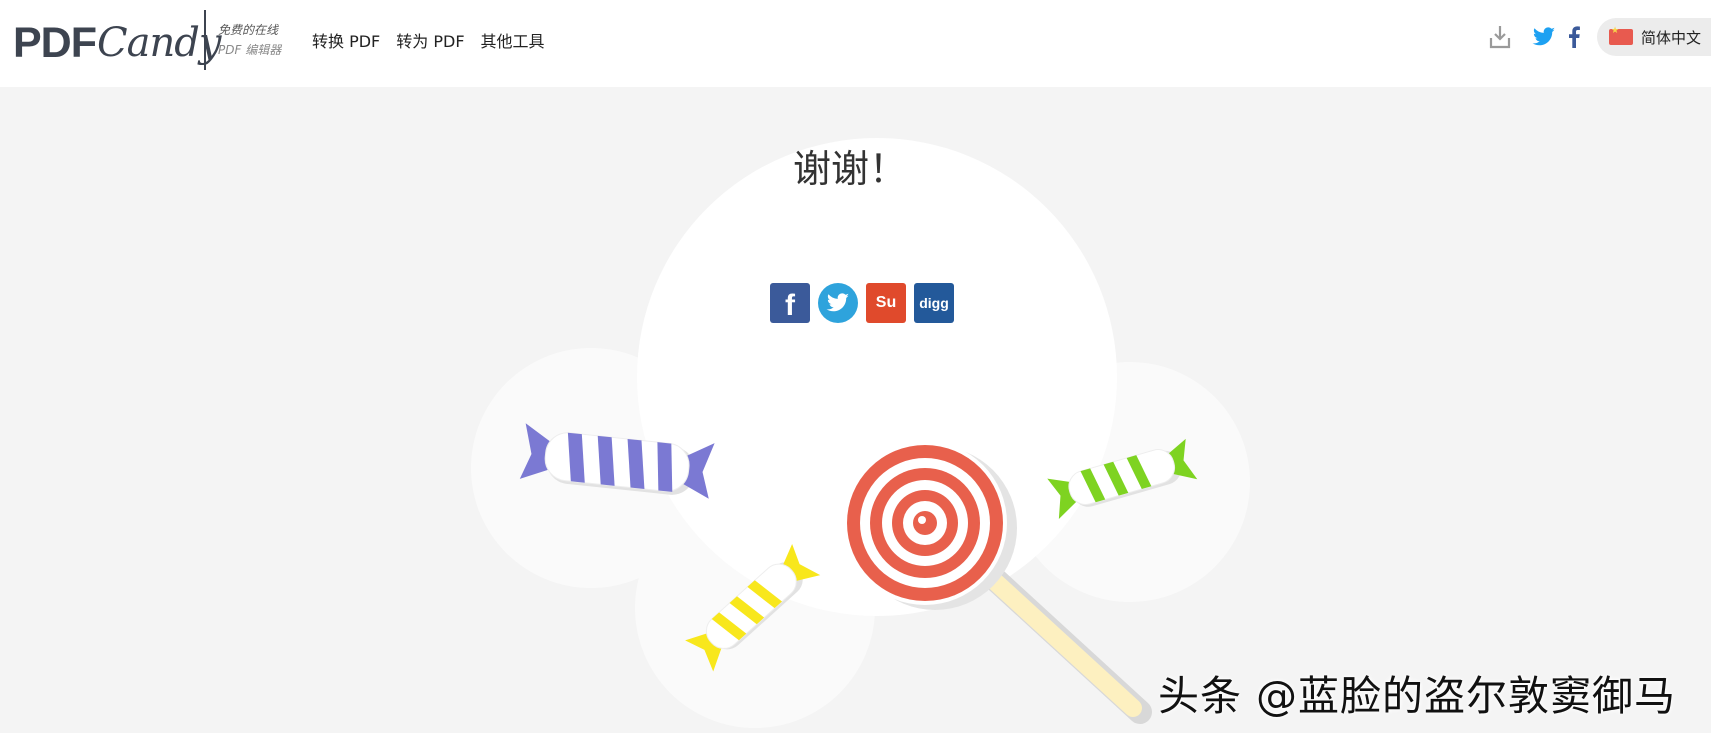 The image size is (1711, 733). Describe the element at coordinates (1620, 35) in the screenshot. I see `china-flag-icon` at that location.